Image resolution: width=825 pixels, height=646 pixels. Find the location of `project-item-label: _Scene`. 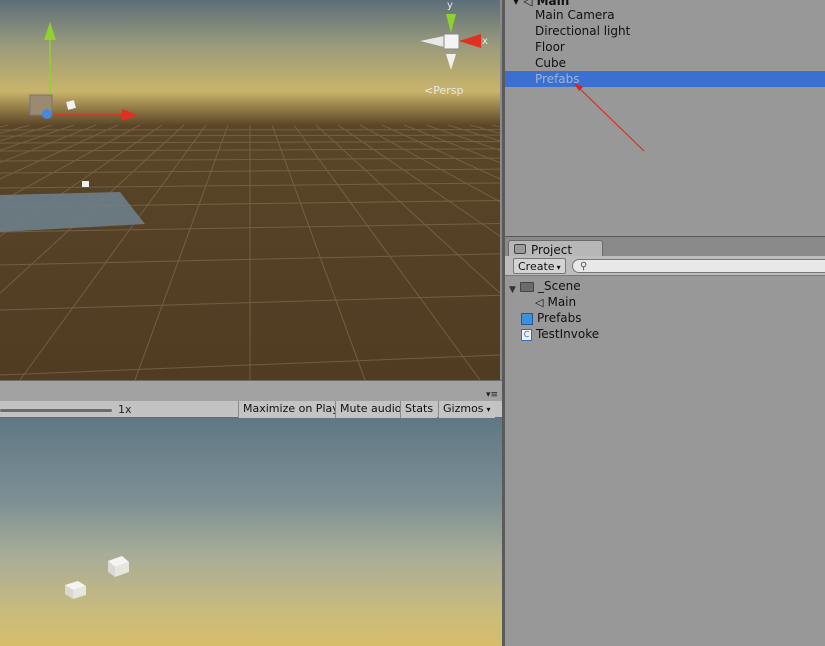

project-item-label: _Scene is located at coordinates (559, 286).